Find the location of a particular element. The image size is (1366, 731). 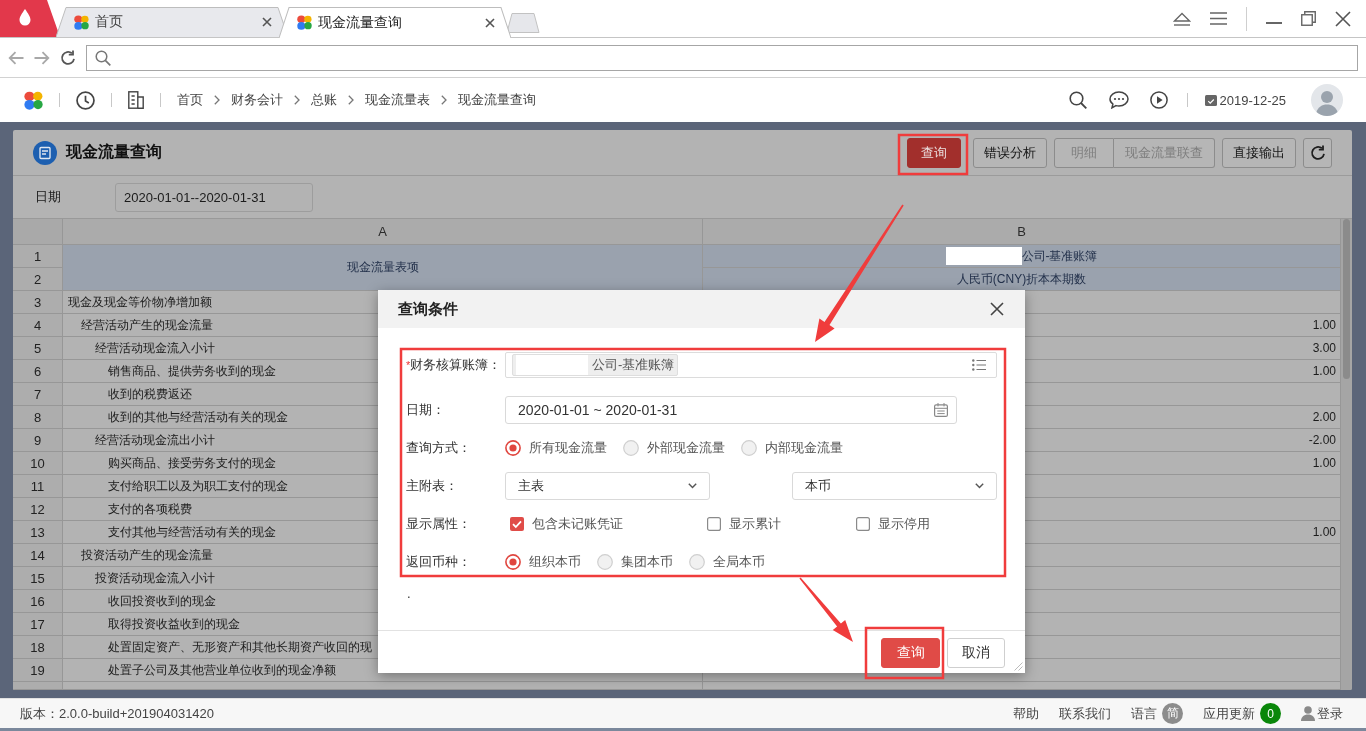

toolbar-button: 直接输出 is located at coordinates (1259, 152).